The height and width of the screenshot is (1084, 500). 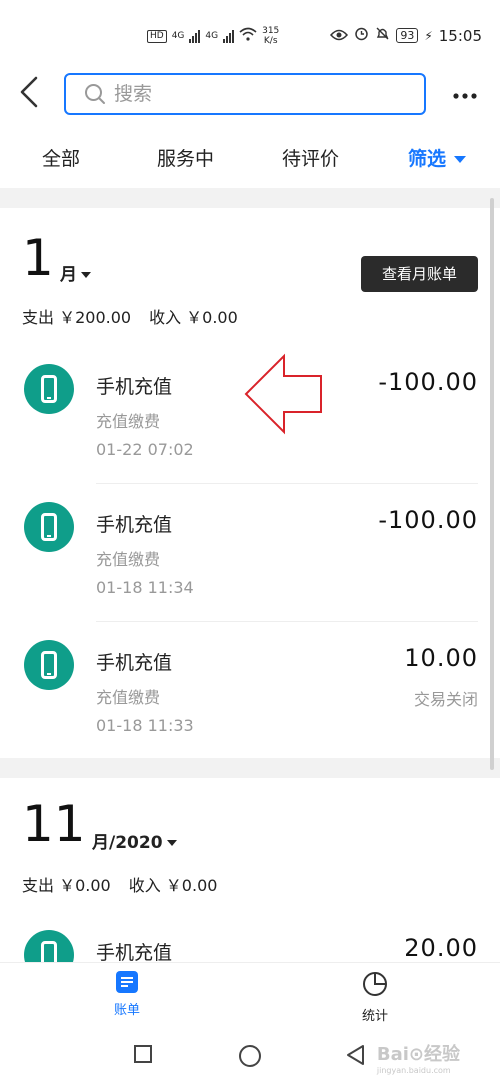 What do you see at coordinates (356, 1055) in the screenshot?
I see `back-triangle-icon` at bounding box center [356, 1055].